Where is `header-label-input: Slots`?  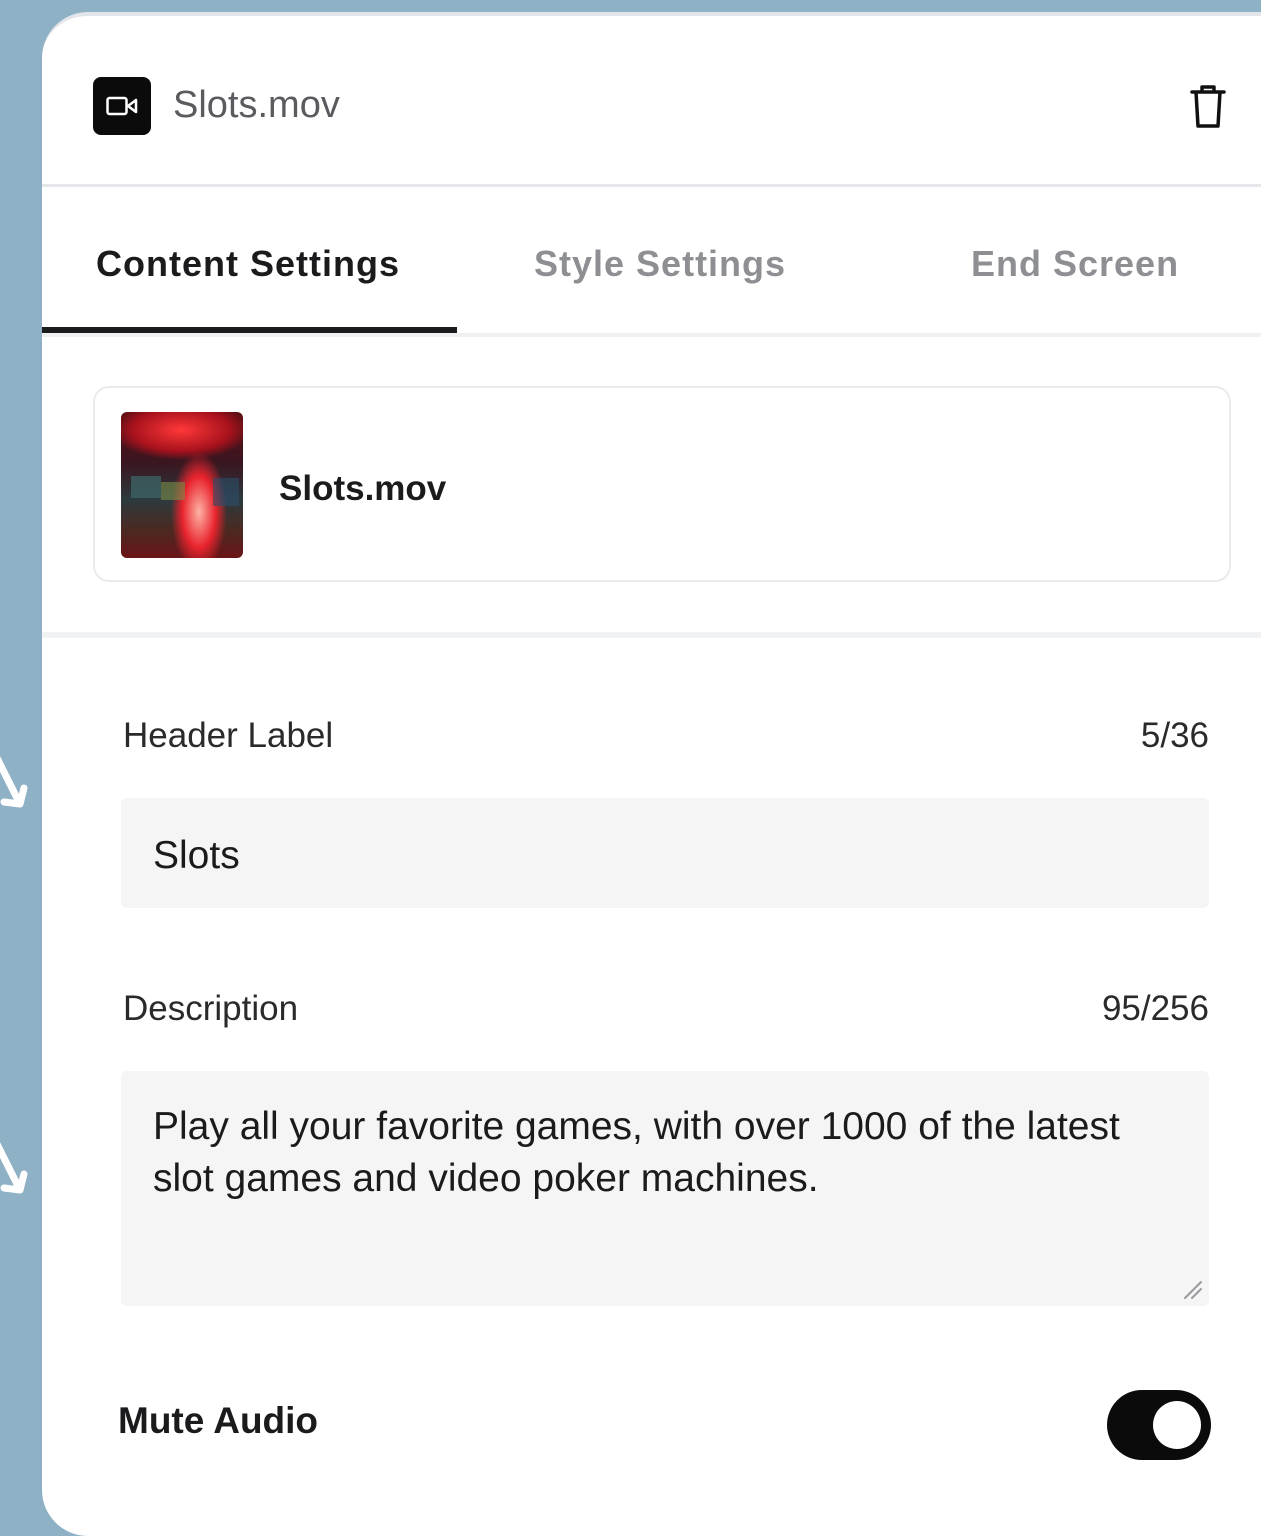
header-label-input: Slots is located at coordinates (665, 853).